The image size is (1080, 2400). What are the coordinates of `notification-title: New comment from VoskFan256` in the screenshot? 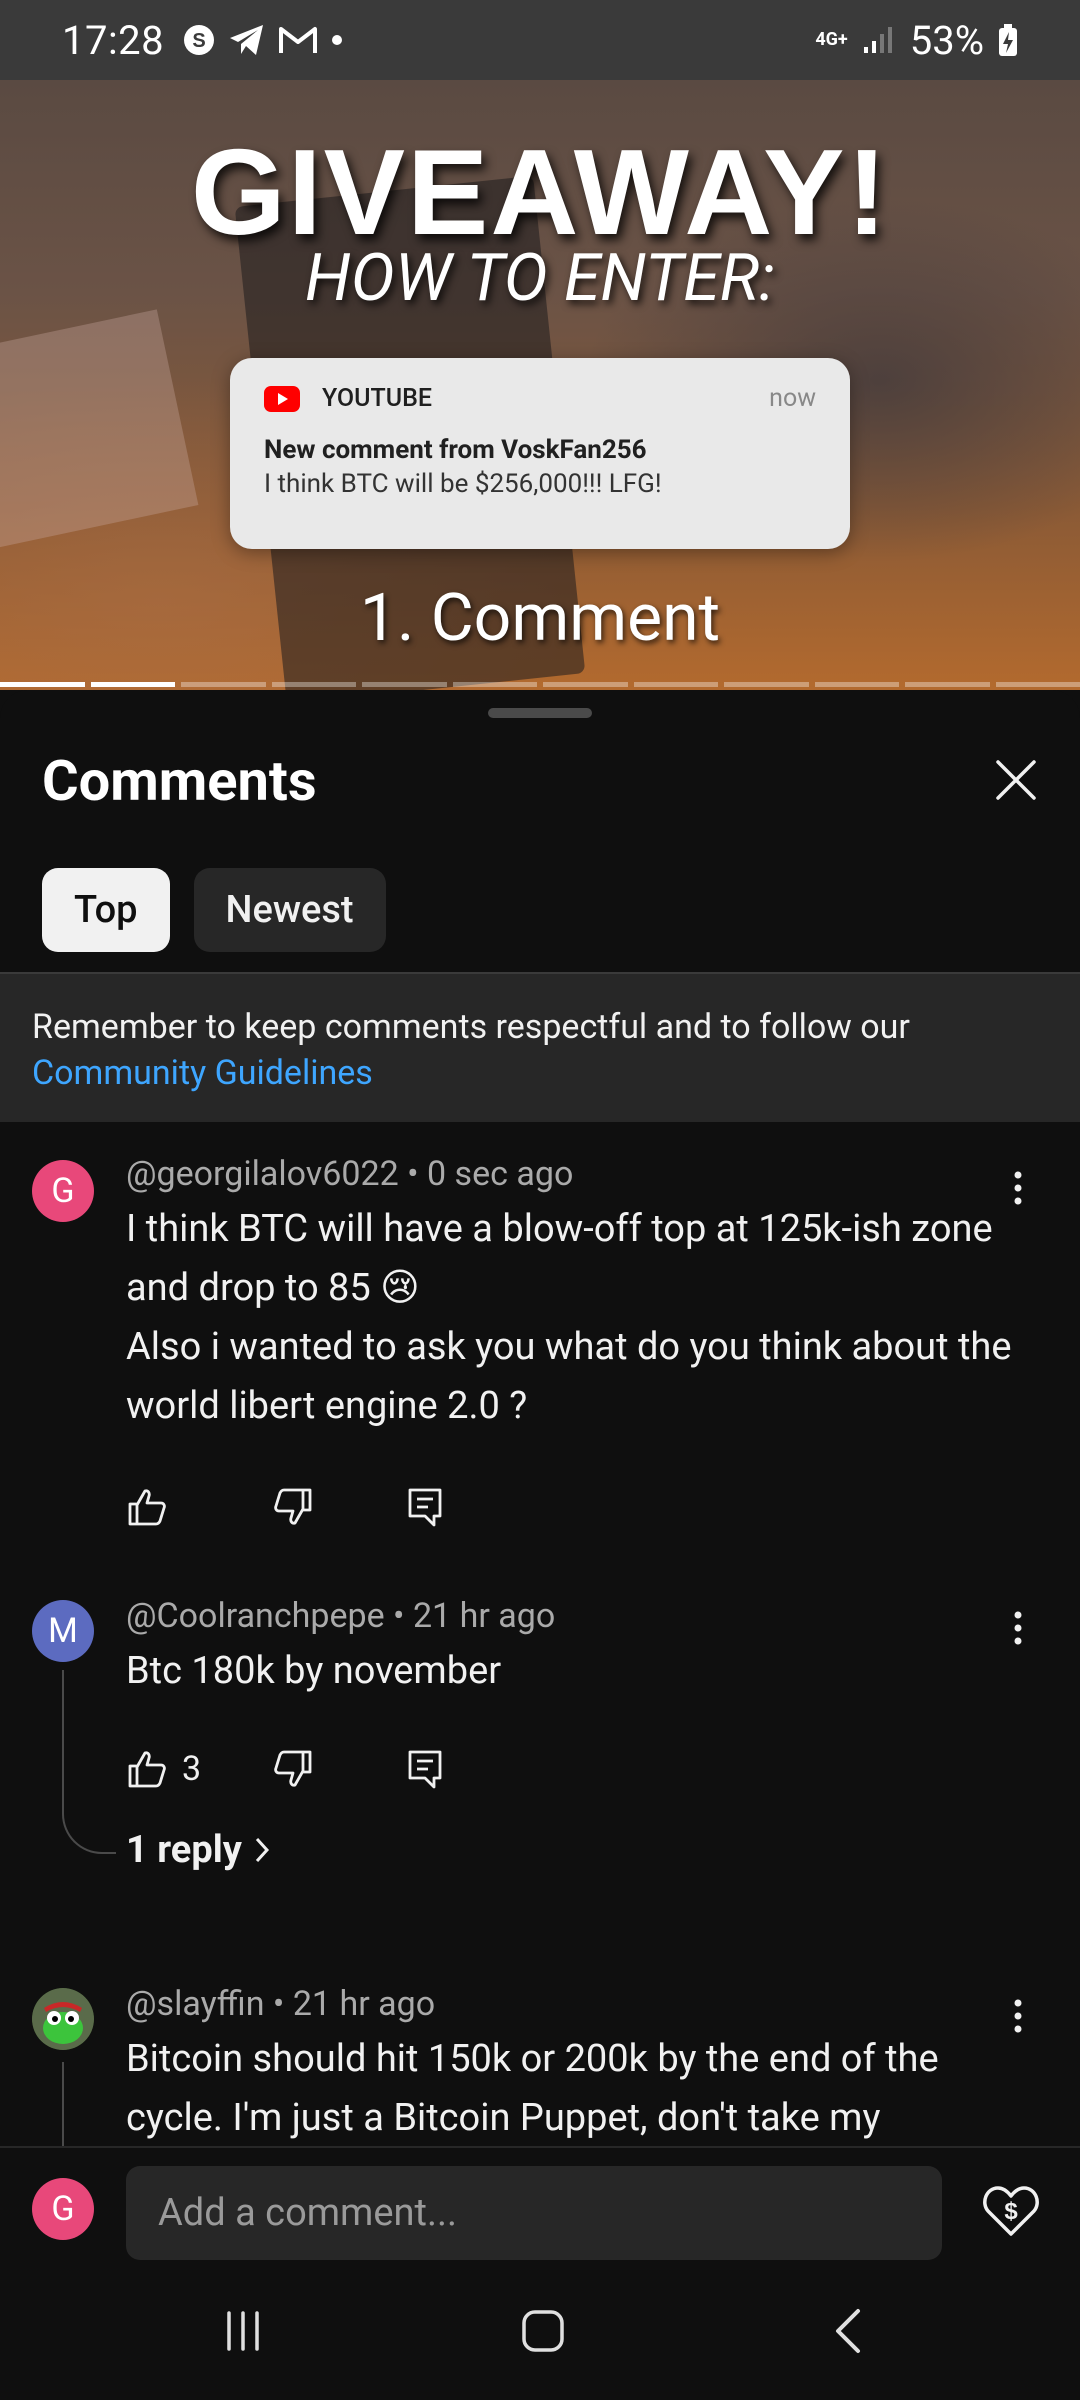 It's located at (455, 450).